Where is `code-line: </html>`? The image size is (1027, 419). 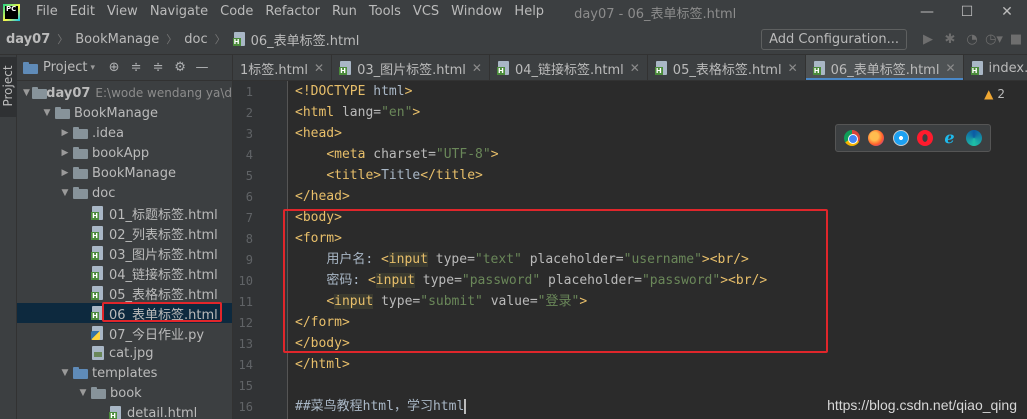
code-line: </html> is located at coordinates (322, 364).